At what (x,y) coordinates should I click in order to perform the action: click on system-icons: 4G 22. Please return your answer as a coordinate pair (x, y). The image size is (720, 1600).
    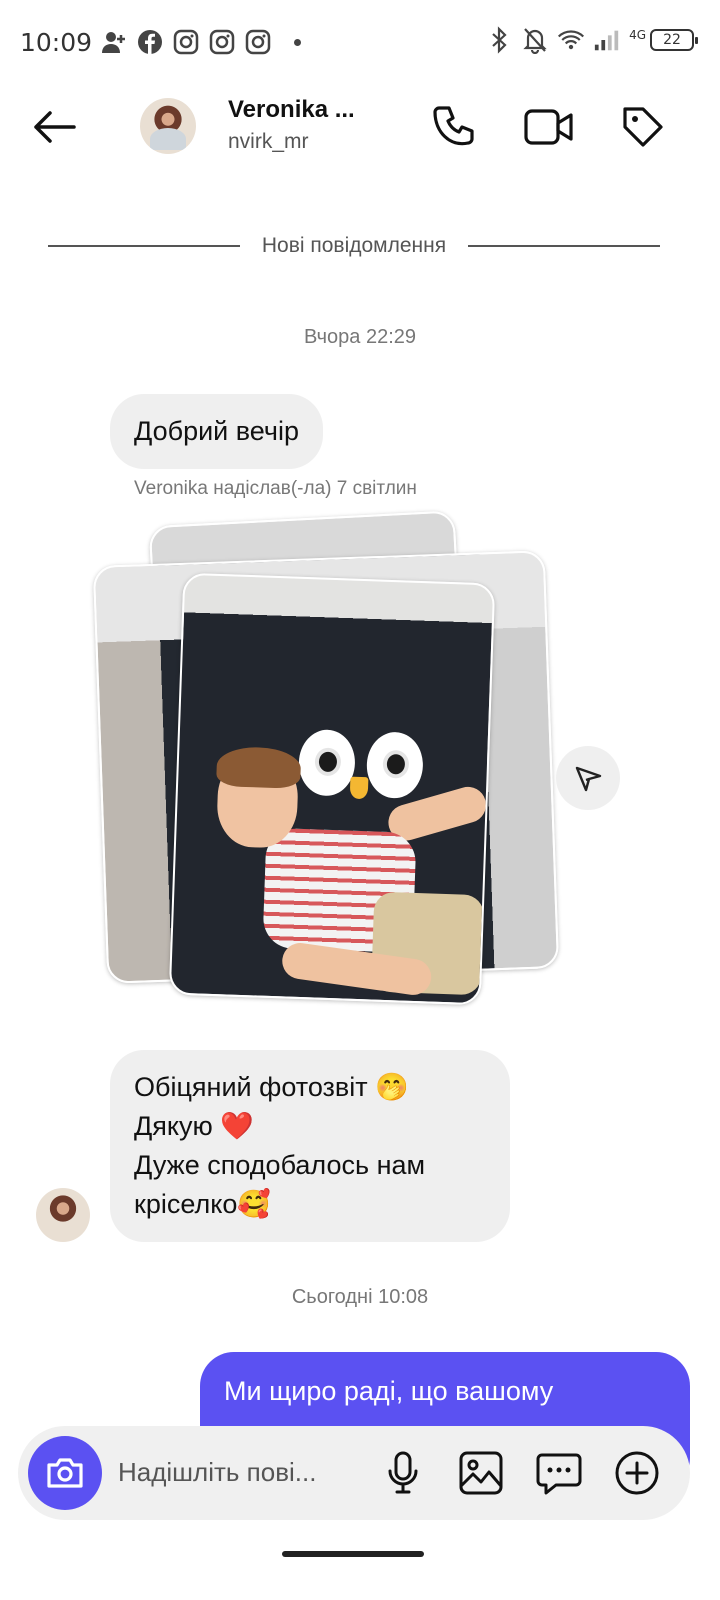
    Looking at the image, I should click on (591, 40).